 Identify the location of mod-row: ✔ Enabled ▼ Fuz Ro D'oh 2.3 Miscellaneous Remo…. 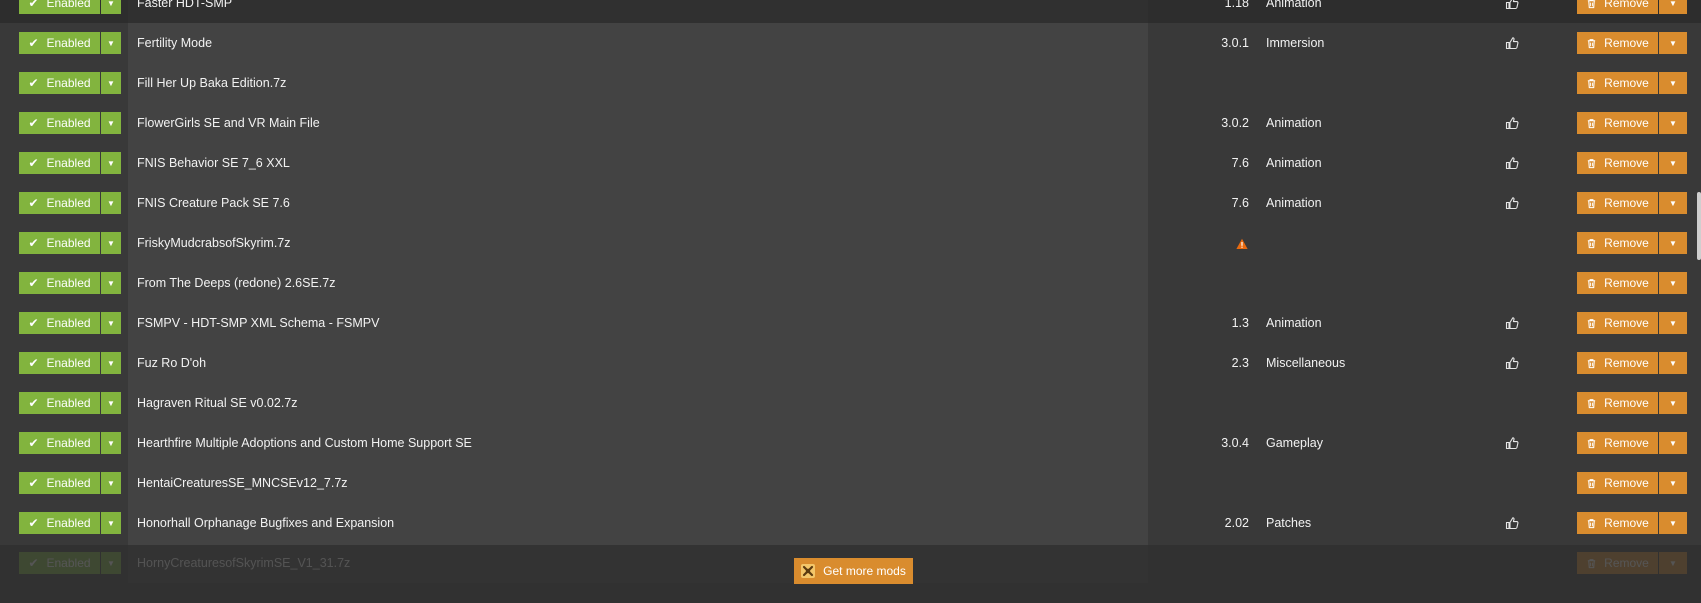
(850, 363).